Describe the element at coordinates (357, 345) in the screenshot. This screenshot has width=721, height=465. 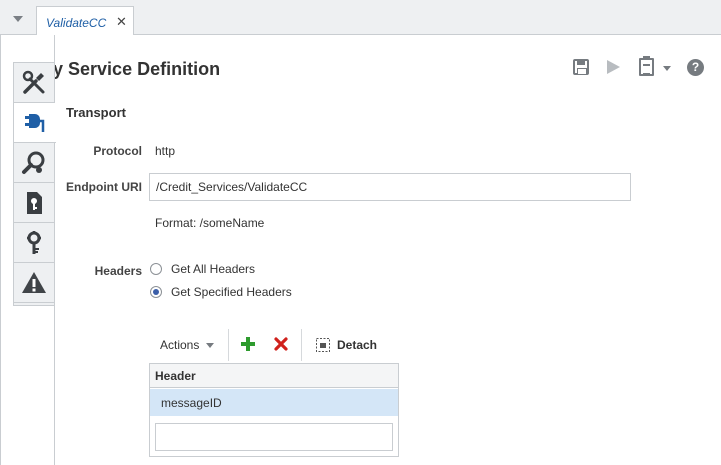
I see `detach-label: Detach` at that location.